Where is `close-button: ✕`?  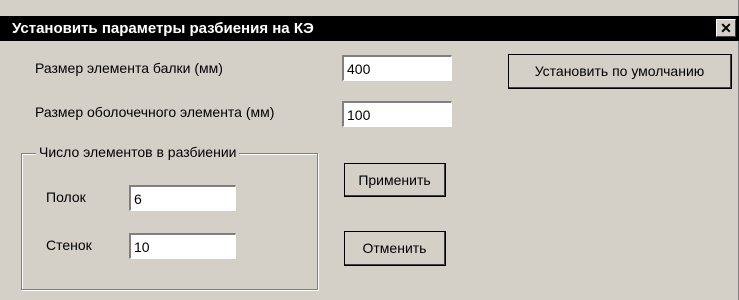
close-button: ✕ is located at coordinates (726, 28).